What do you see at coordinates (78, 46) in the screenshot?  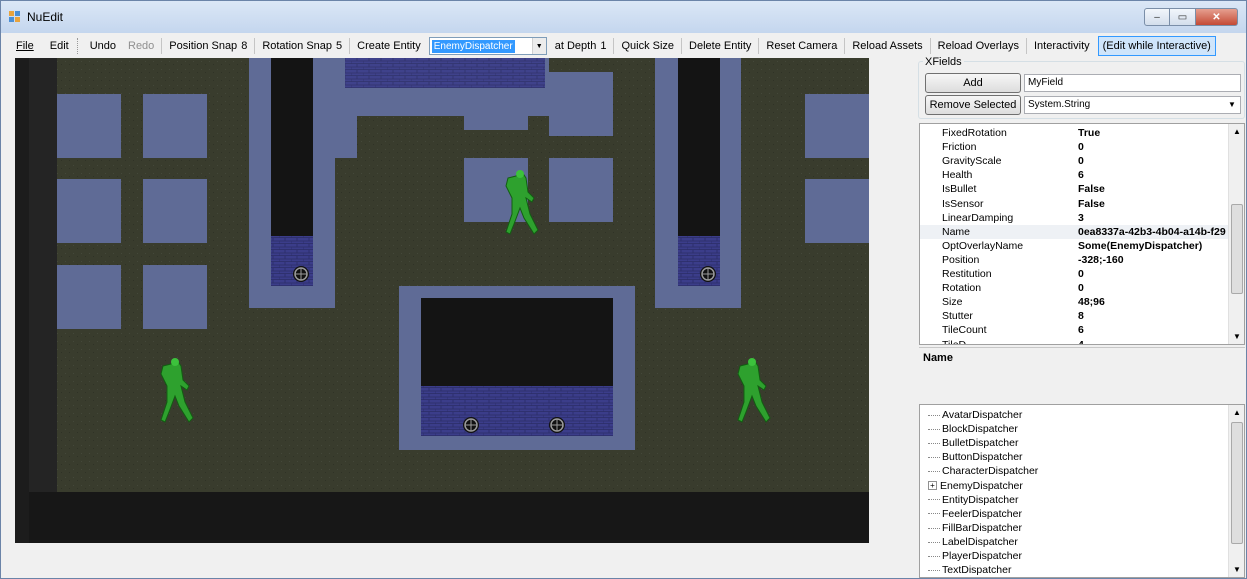 I see `toolbar-grip` at bounding box center [78, 46].